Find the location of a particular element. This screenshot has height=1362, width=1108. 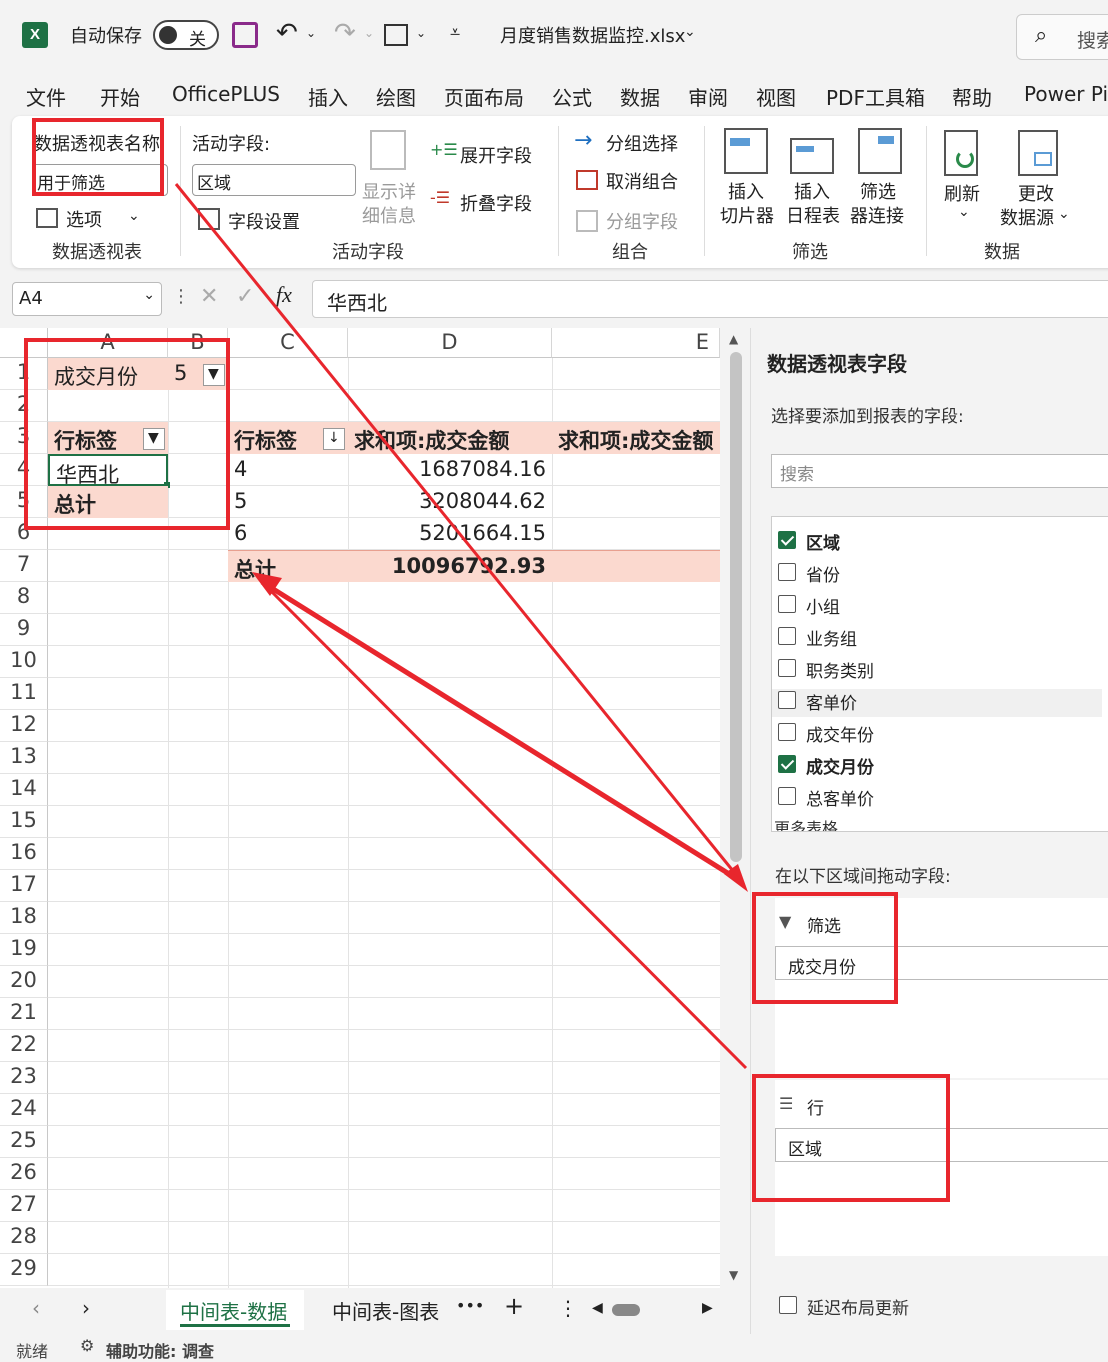

active-field-input: 区域 is located at coordinates (274, 180).